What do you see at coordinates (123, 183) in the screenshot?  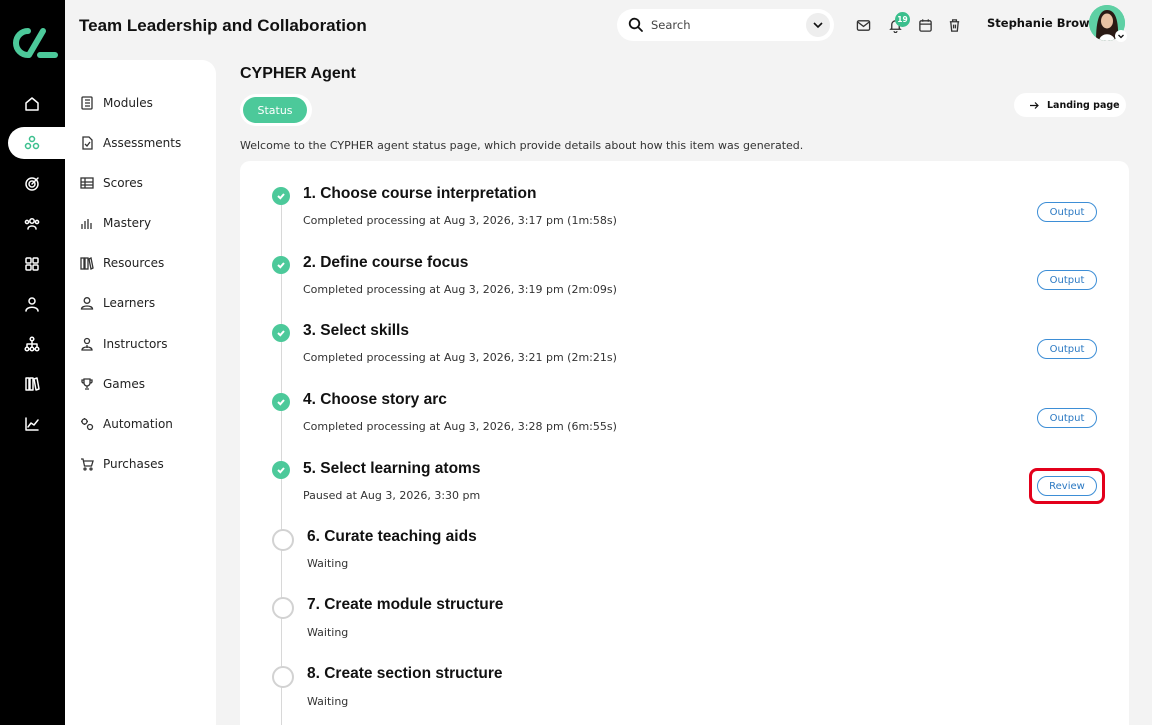 I see `sidebar-item-label: Scores` at bounding box center [123, 183].